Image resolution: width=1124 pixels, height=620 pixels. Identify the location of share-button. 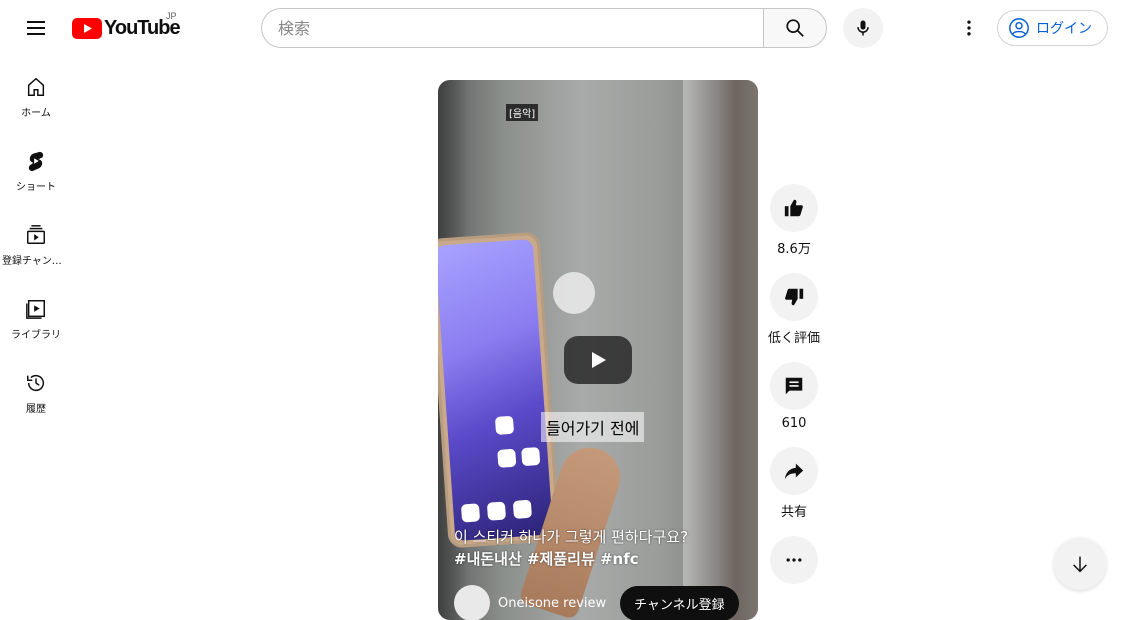
(794, 471).